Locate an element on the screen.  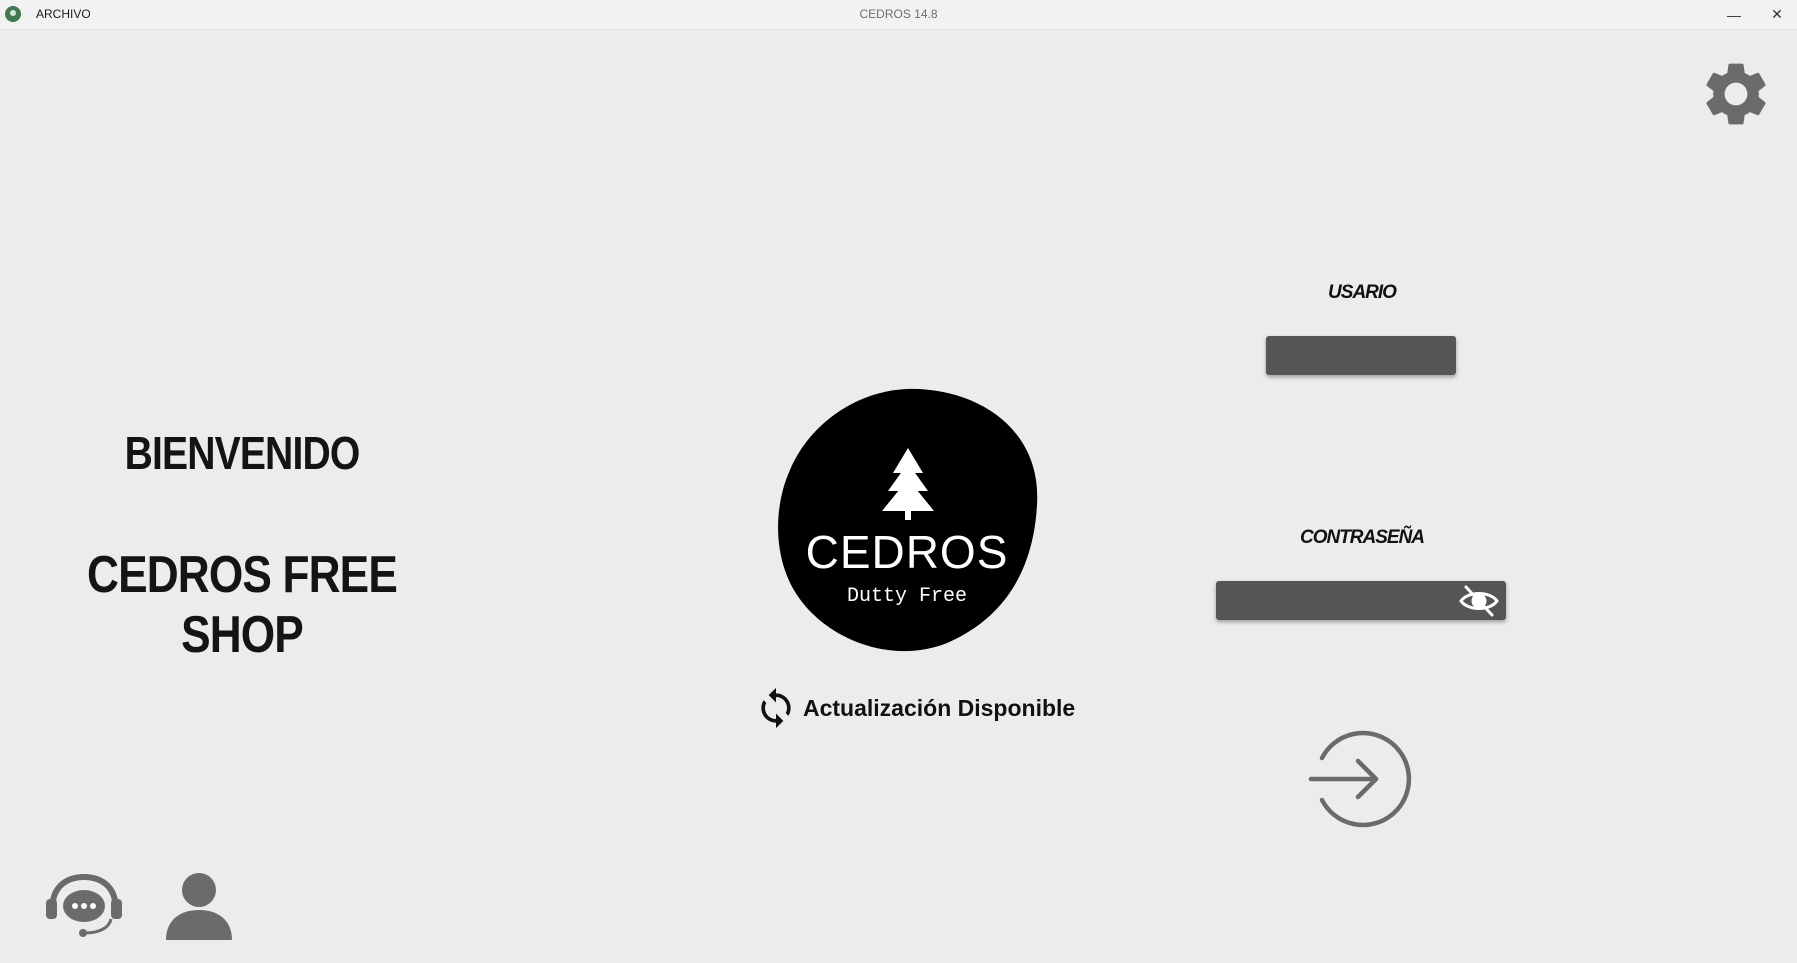
update-available-label: Actualización Disponible is located at coordinates (939, 707).